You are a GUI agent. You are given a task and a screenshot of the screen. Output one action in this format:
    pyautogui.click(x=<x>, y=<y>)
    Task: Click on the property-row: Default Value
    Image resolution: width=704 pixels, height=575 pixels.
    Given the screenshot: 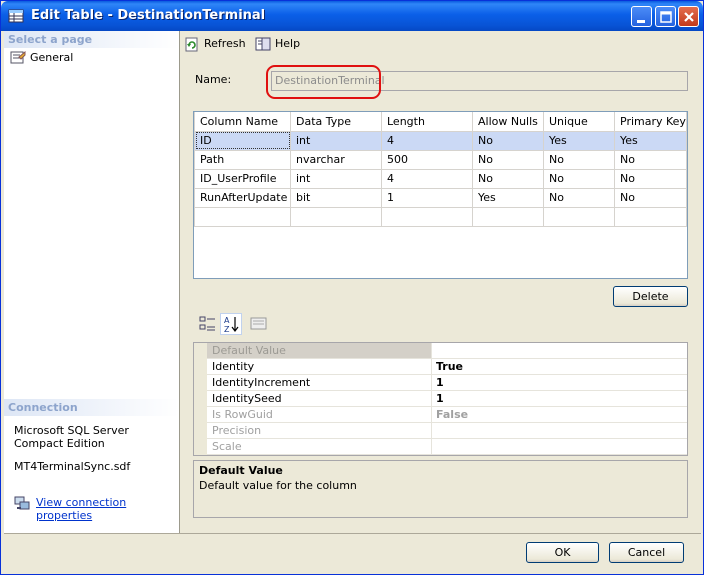 What is the action you would take?
    pyautogui.click(x=440, y=351)
    